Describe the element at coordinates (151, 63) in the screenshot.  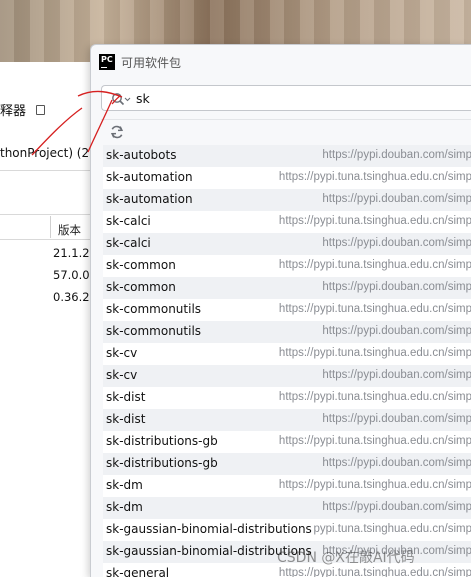
I see `dialog-title: 可用软件包` at that location.